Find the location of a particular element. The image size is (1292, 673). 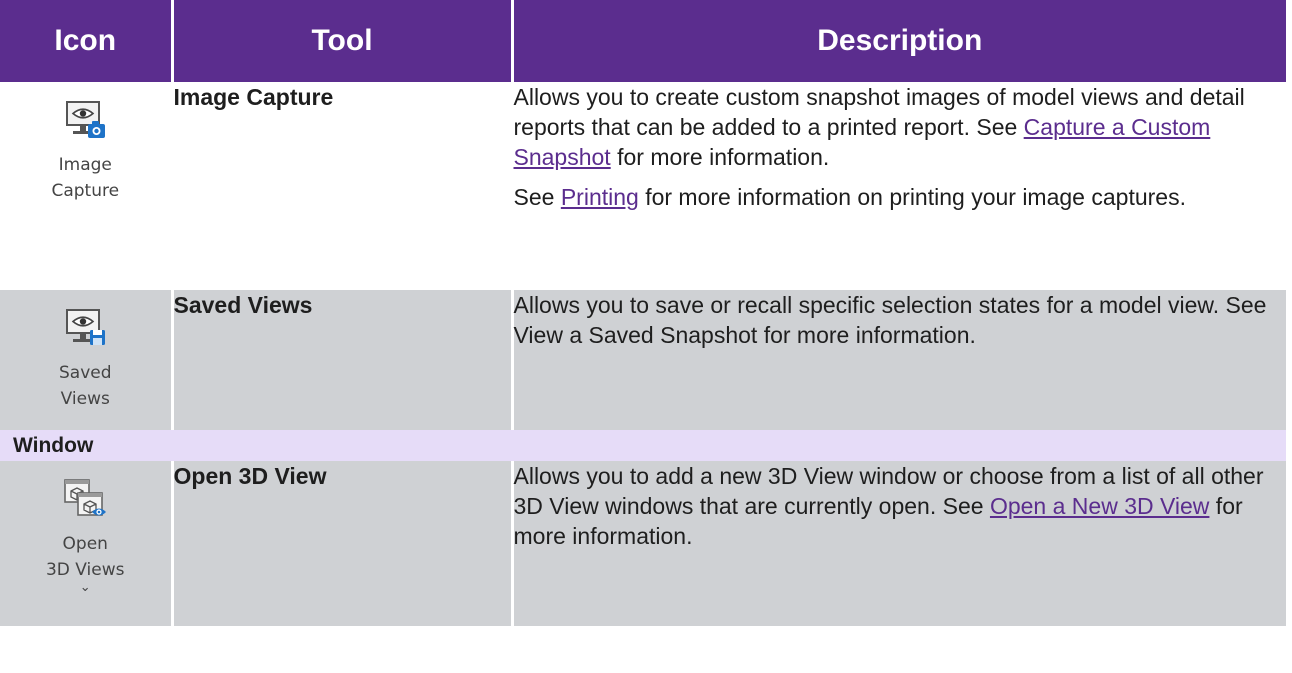

printing-link: Printing is located at coordinates (600, 197).